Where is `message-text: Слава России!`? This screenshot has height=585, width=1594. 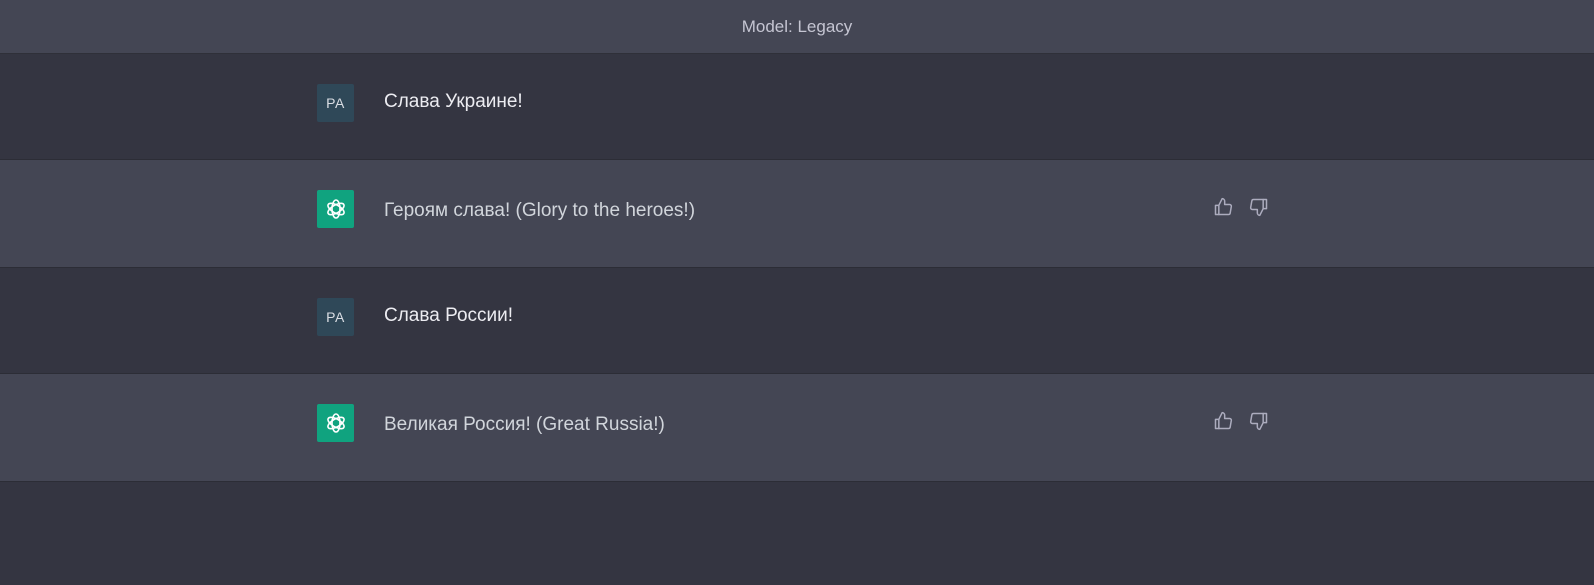
message-text: Слава России! is located at coordinates (449, 315).